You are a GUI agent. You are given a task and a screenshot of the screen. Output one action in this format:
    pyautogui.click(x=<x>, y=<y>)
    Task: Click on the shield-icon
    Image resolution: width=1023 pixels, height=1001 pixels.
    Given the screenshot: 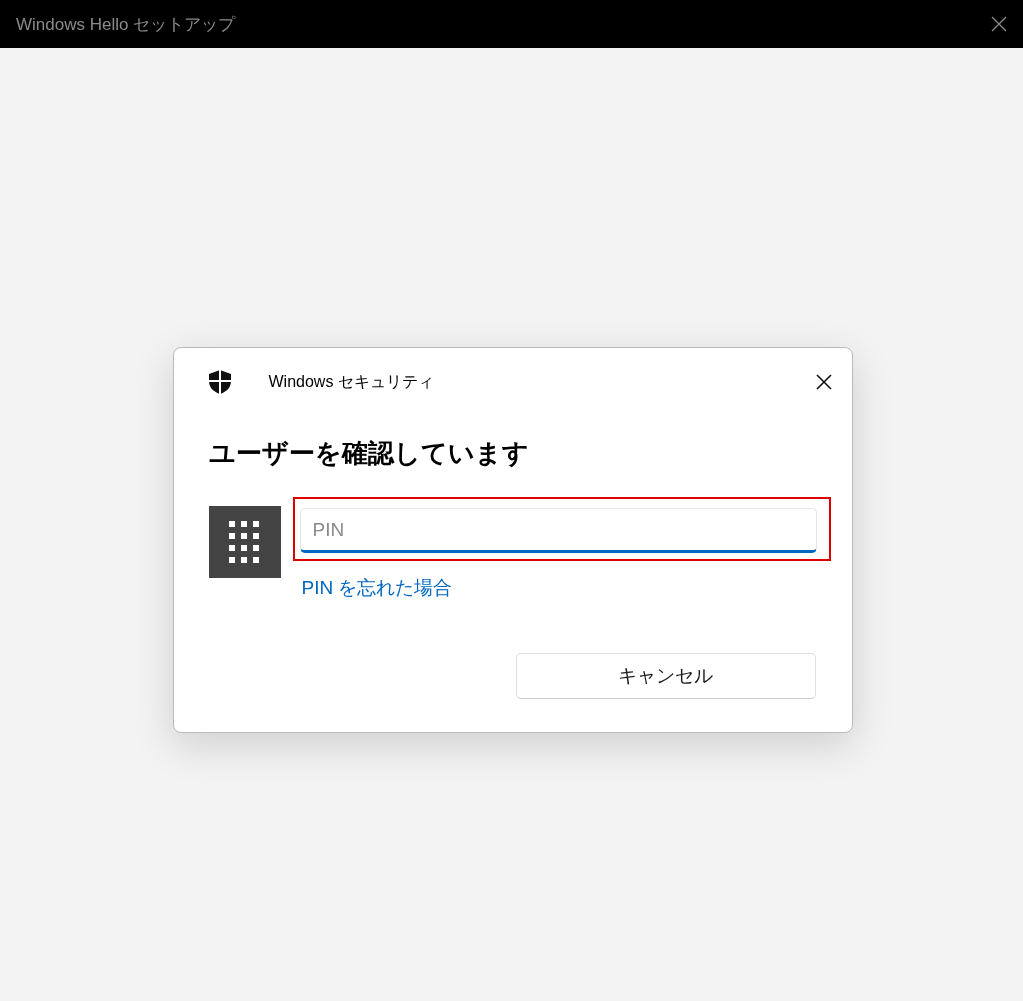 What is the action you would take?
    pyautogui.click(x=219, y=382)
    